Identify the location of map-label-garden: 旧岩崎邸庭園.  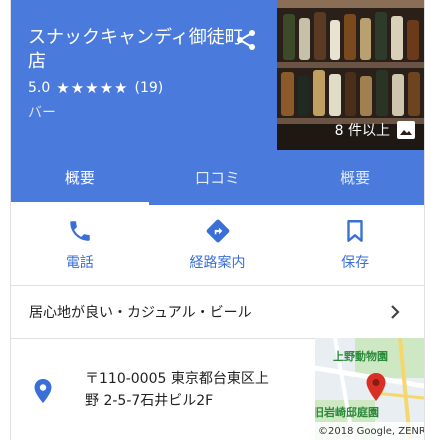
(347, 412).